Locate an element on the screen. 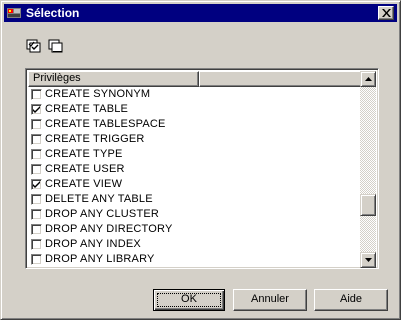 The image size is (401, 320). scroll-up-button is located at coordinates (368, 79).